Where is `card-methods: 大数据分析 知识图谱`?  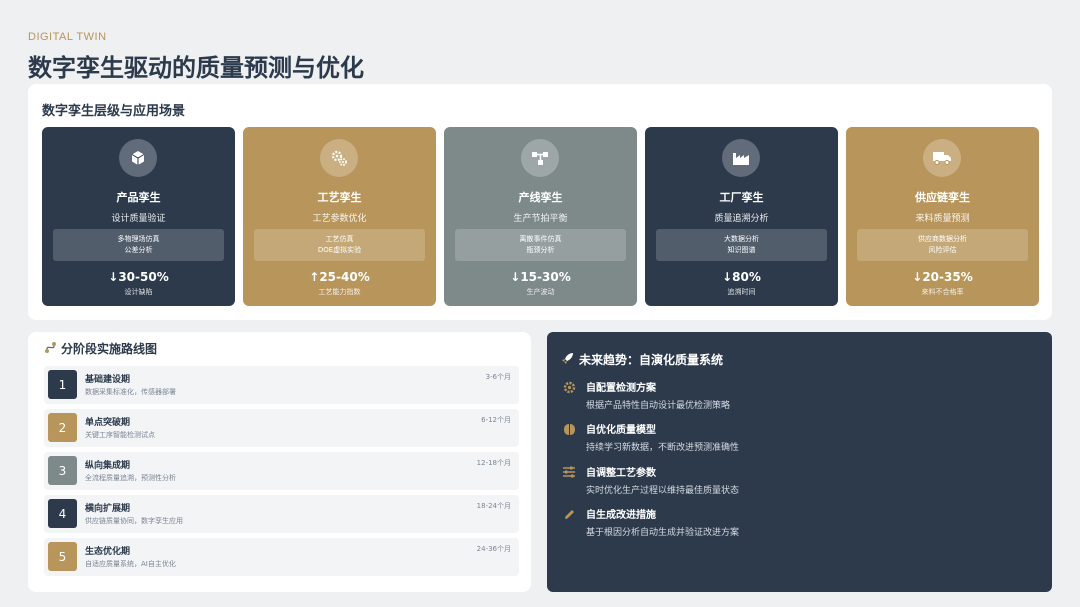 card-methods: 大数据分析 知识图谱 is located at coordinates (741, 245).